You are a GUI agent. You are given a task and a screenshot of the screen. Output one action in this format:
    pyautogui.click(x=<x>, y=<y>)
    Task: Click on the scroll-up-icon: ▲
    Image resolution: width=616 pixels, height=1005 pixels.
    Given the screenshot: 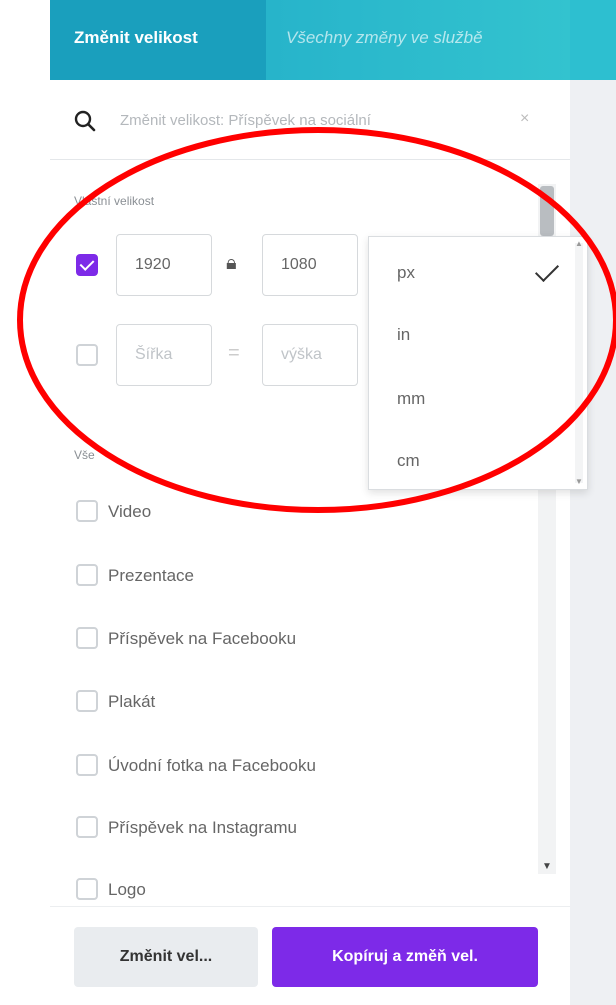 What is the action you would take?
    pyautogui.click(x=579, y=243)
    